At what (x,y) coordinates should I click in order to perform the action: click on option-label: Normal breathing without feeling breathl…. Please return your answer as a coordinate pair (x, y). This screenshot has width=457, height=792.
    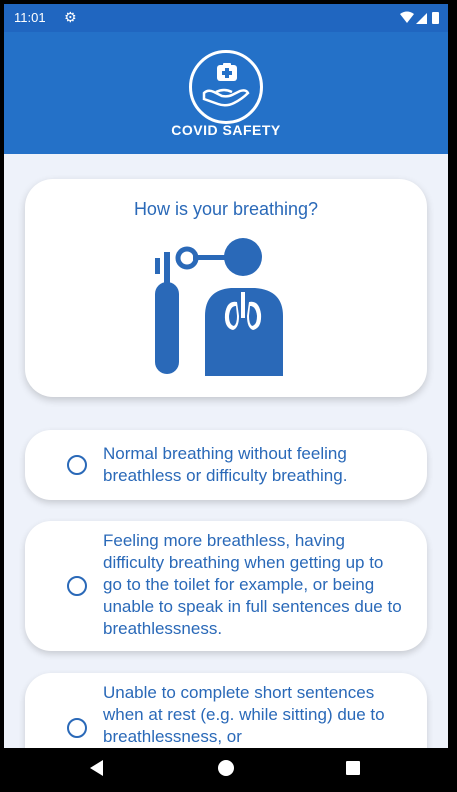
    Looking at the image, I should click on (225, 464).